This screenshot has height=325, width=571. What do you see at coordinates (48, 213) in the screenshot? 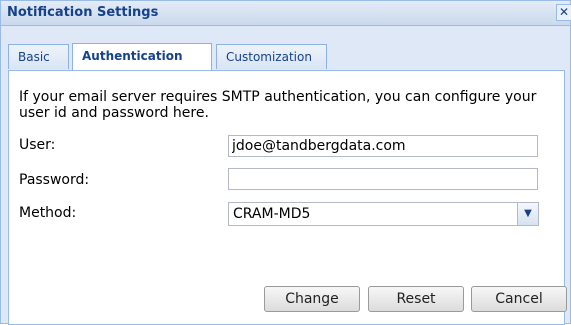
I see `method-label: Method:` at bounding box center [48, 213].